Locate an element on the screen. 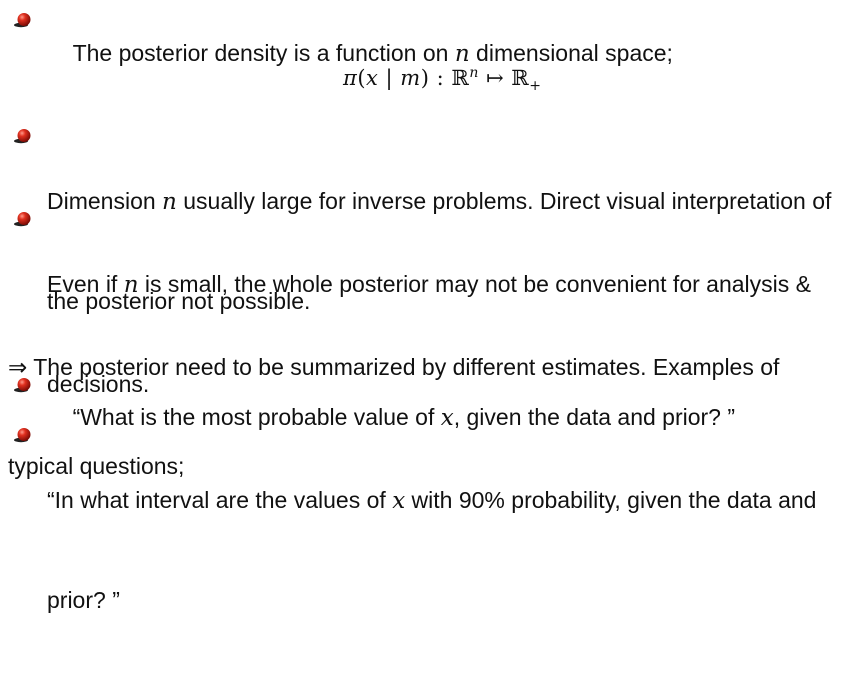  formula-x: x is located at coordinates (372, 78).